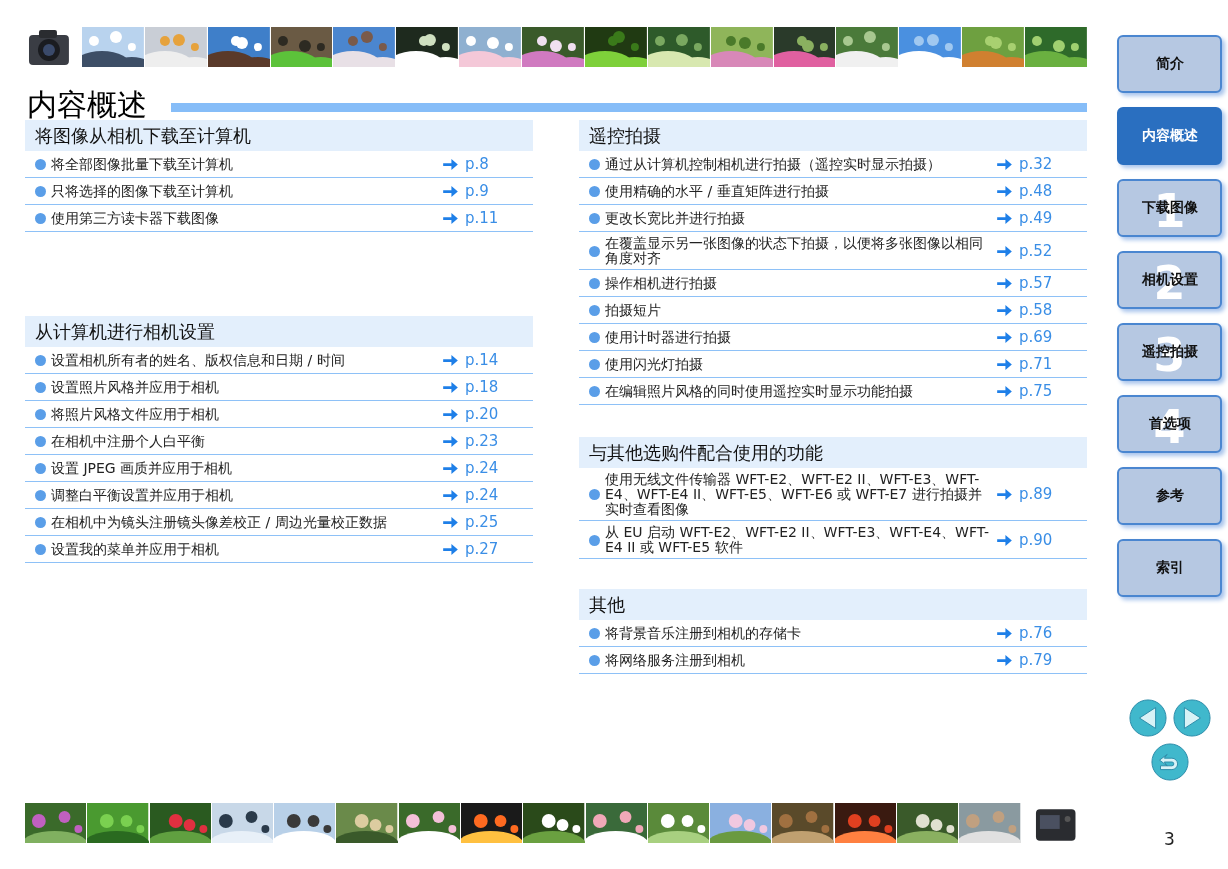 Image resolution: width=1228 pixels, height=869 pixels. I want to click on topic-text: 更改长宽比并进行拍摄, so click(675, 218).